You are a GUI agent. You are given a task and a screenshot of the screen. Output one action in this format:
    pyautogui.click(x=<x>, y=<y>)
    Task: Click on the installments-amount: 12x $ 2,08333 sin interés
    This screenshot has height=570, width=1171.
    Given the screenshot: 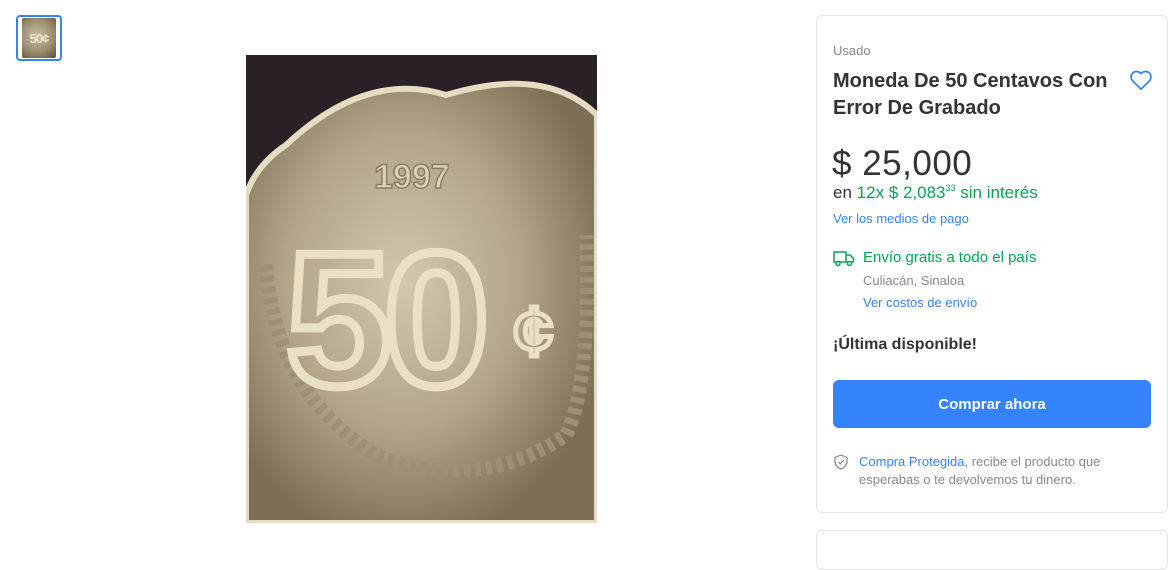 What is the action you would take?
    pyautogui.click(x=947, y=192)
    